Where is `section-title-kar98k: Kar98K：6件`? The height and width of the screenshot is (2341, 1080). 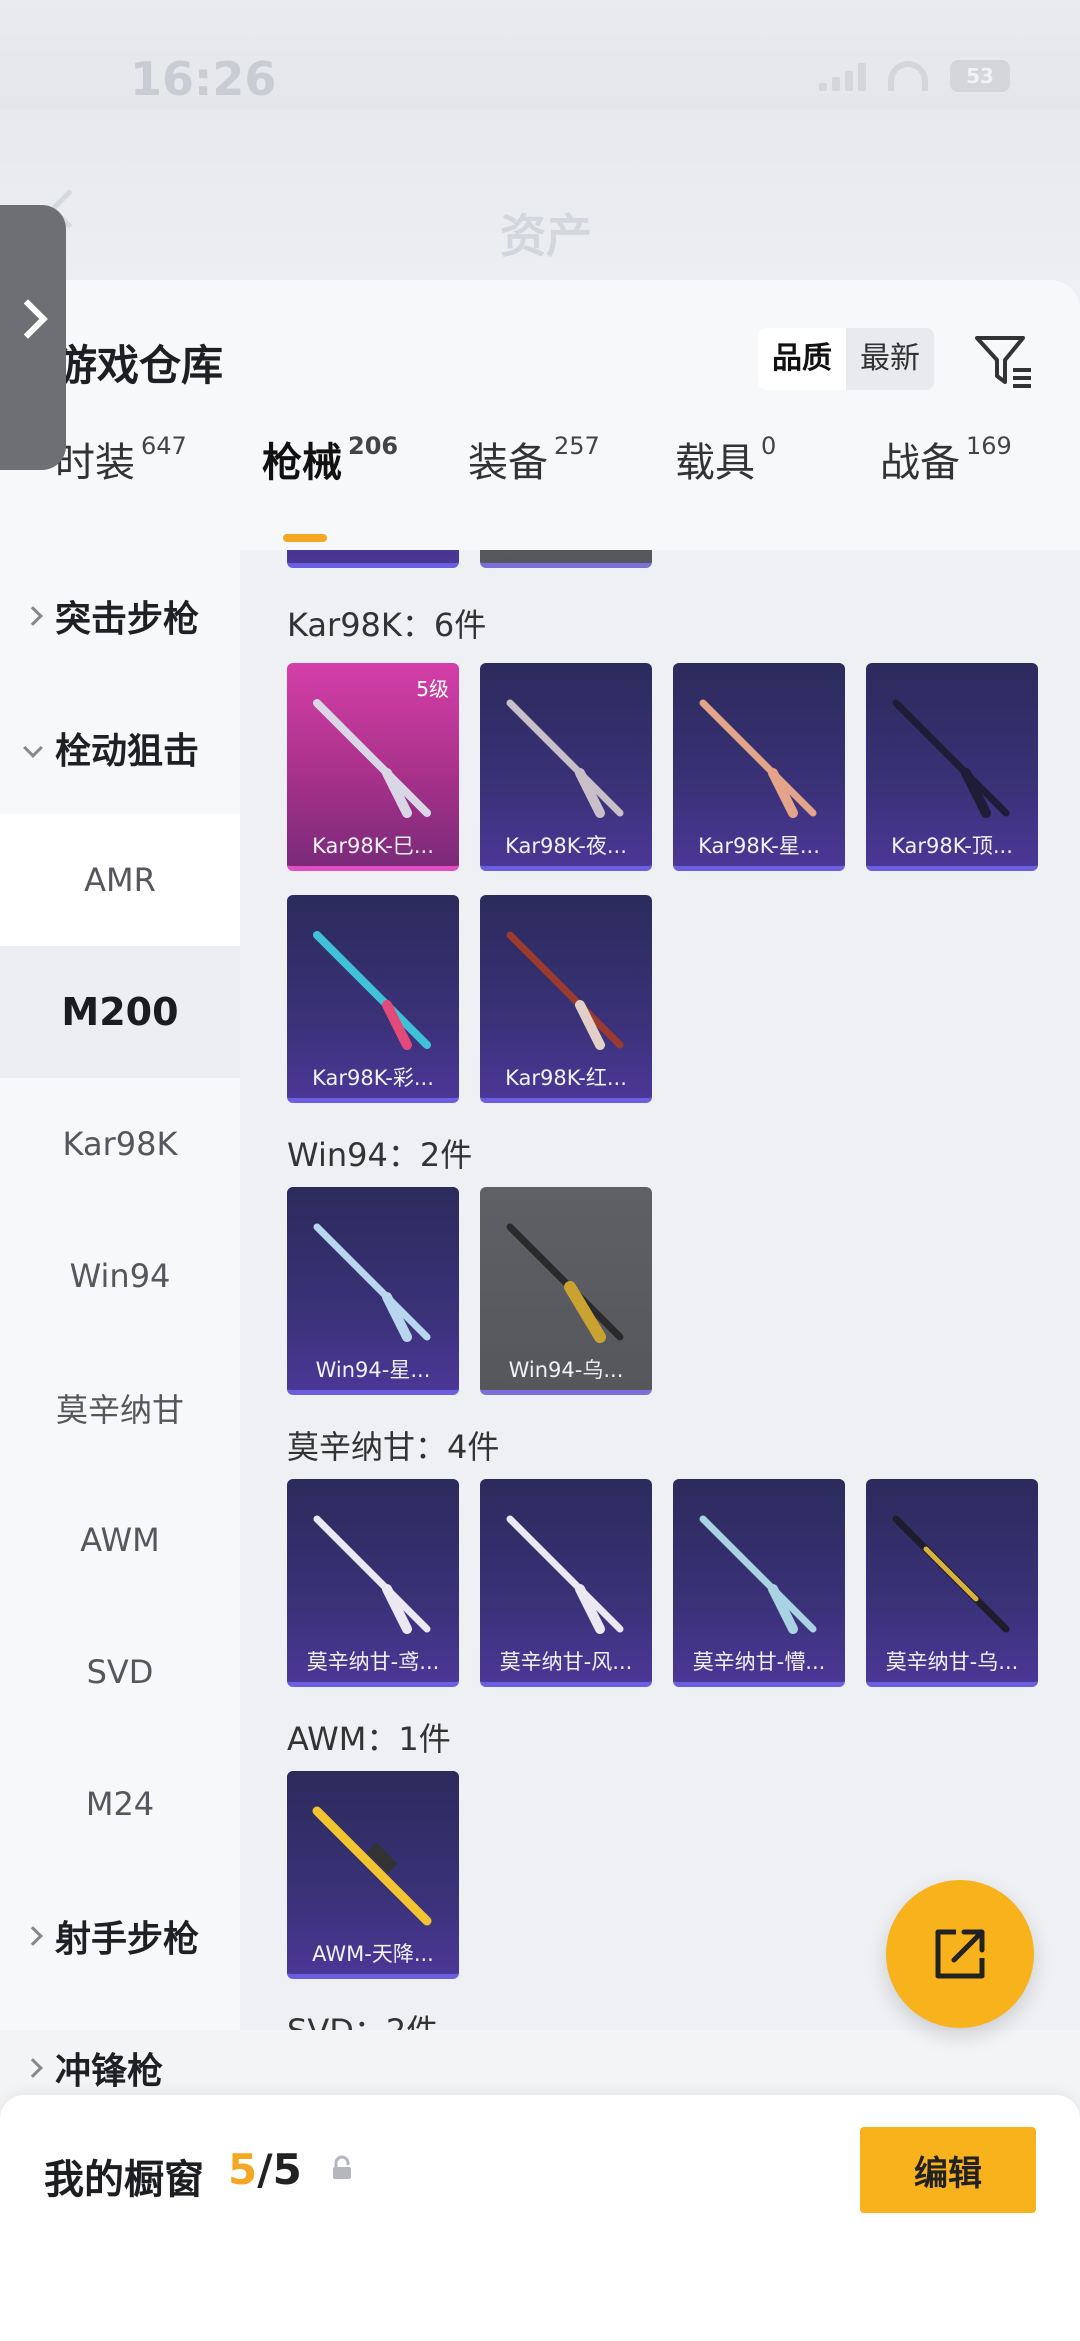
section-title-kar98k: Kar98K：6件 is located at coordinates (387, 625).